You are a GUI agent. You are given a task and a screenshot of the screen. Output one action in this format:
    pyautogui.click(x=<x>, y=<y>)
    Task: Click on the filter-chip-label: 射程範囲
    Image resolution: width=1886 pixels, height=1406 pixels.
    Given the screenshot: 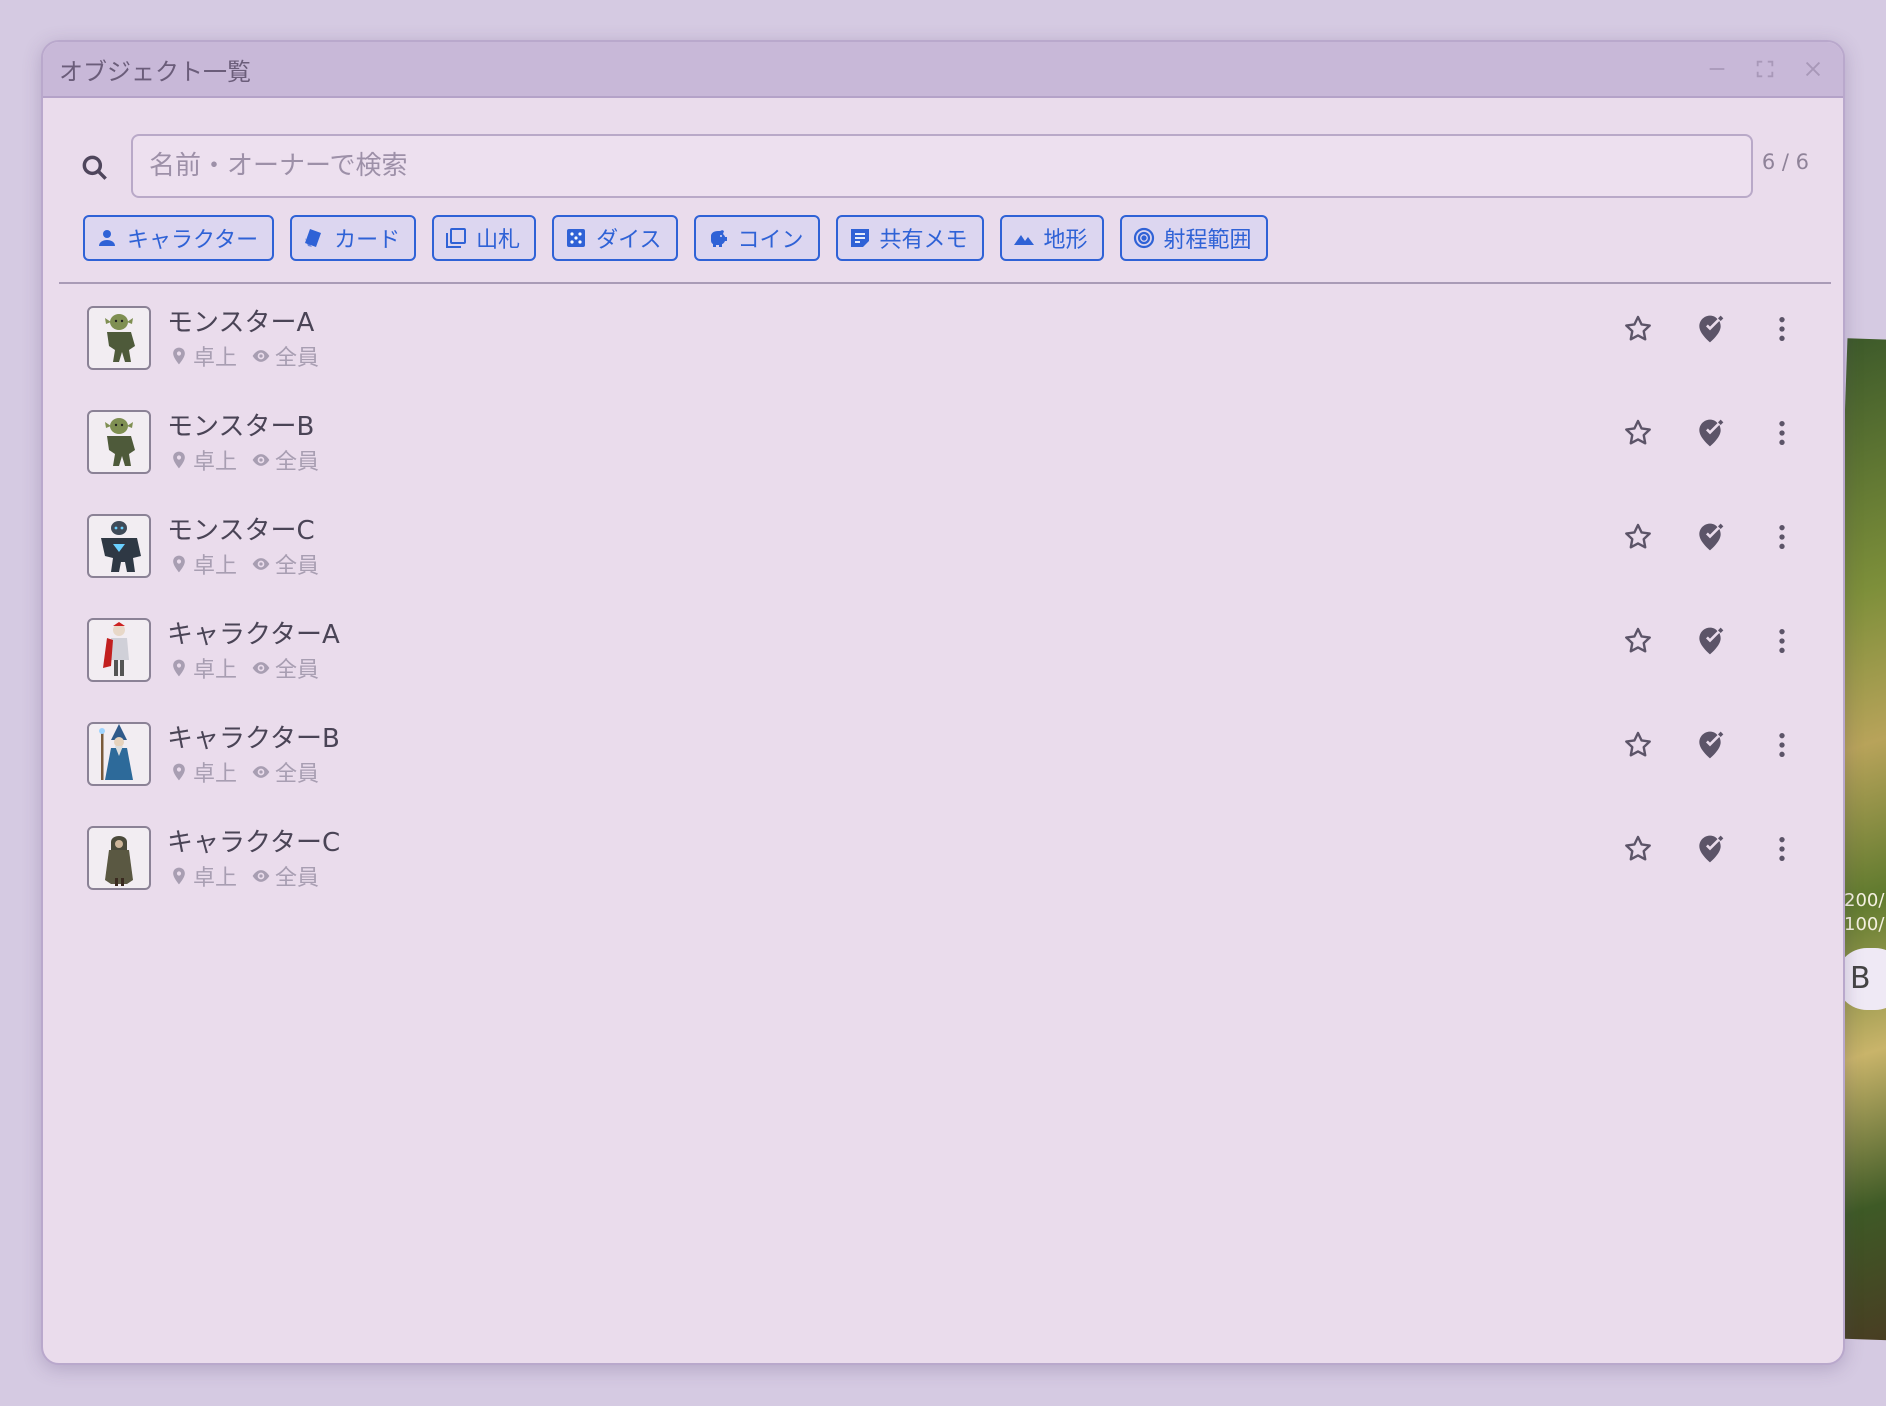 What is the action you would take?
    pyautogui.click(x=1207, y=240)
    